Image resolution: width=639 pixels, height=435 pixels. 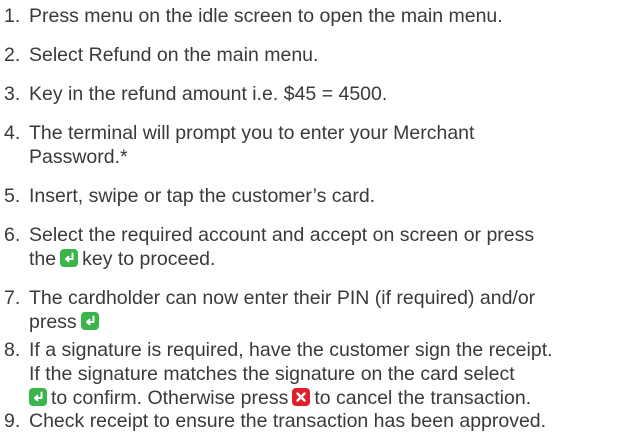 I want to click on step-text-fragment: press, so click(x=53, y=322).